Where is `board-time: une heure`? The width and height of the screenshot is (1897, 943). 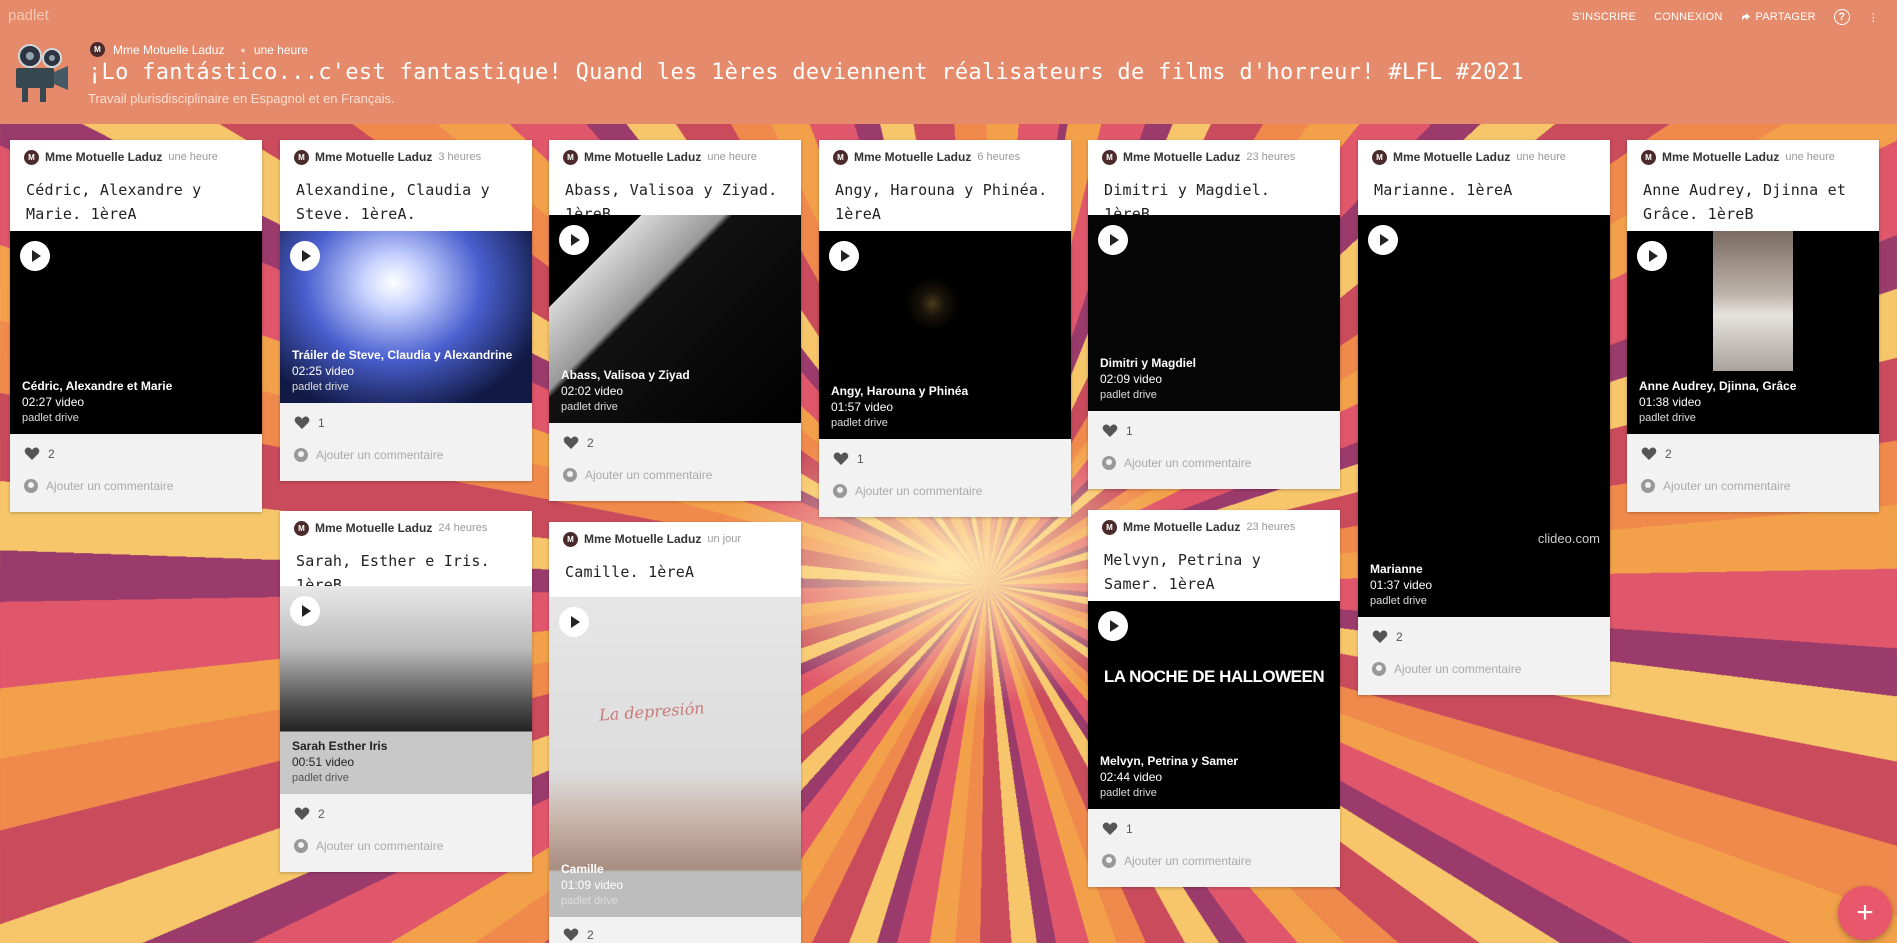
board-time: une heure is located at coordinates (280, 49).